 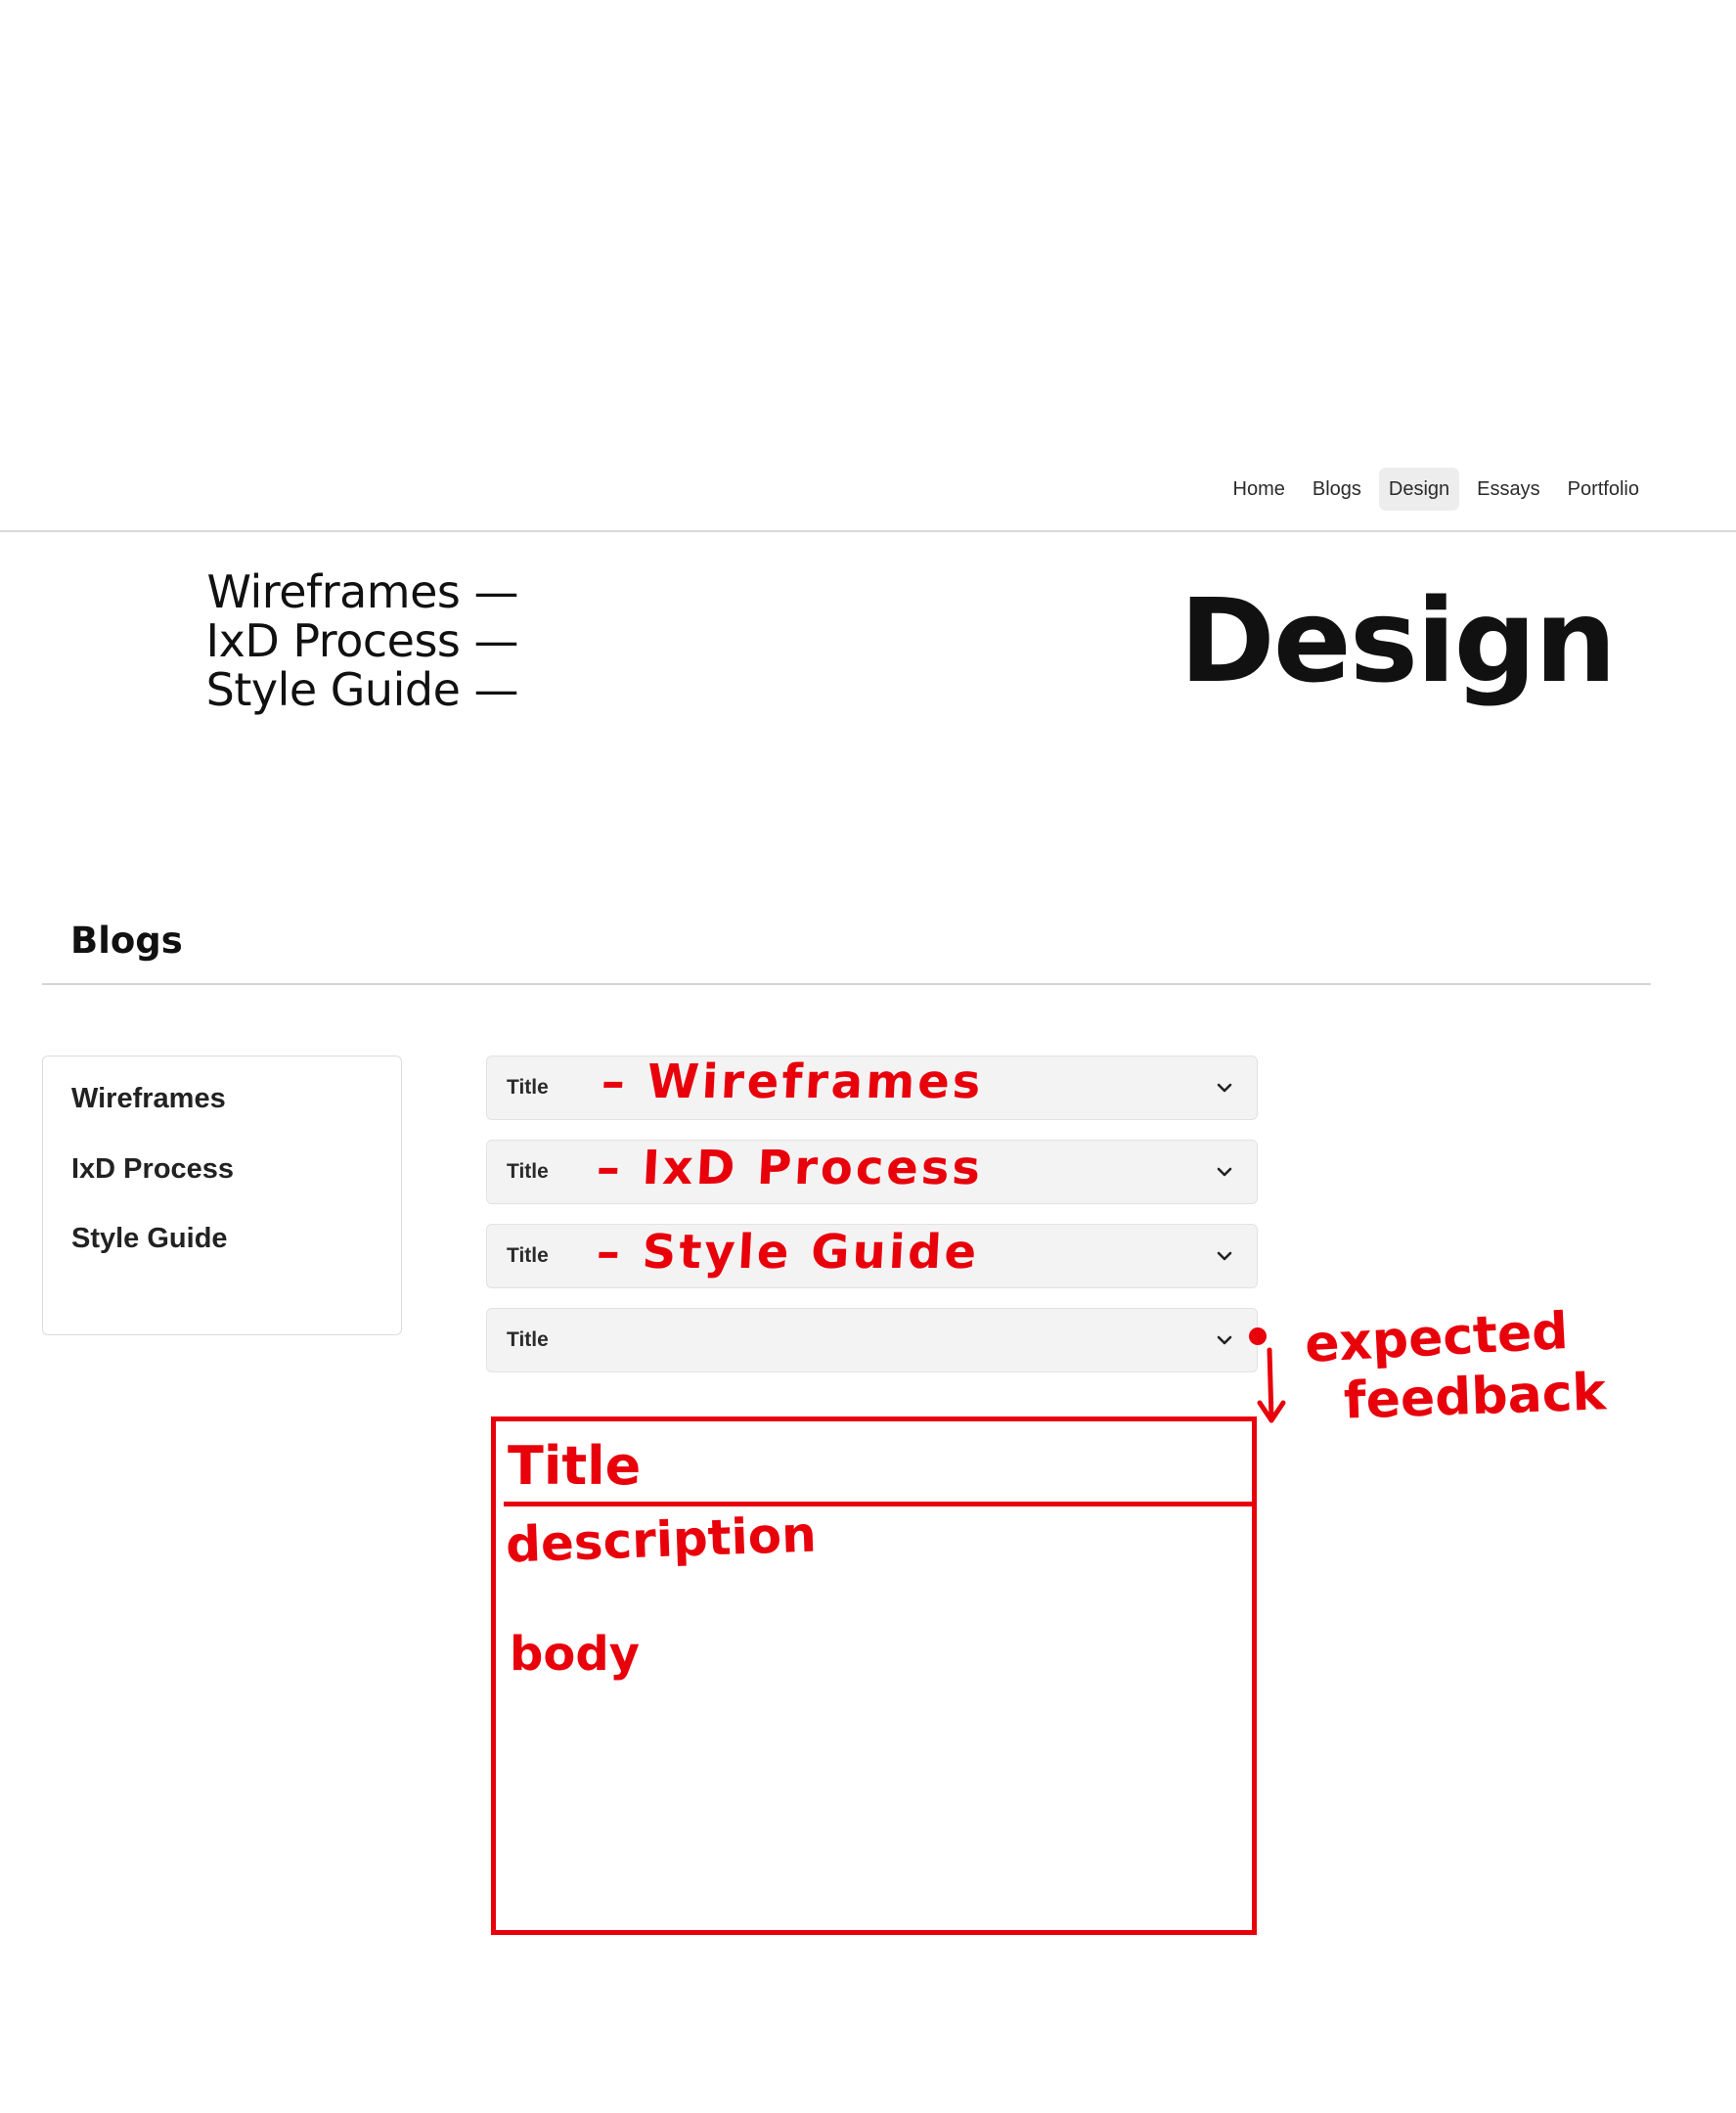 I want to click on hero-link-list: Wireframes — IxD Process — Style Guide —, so click(x=358, y=641).